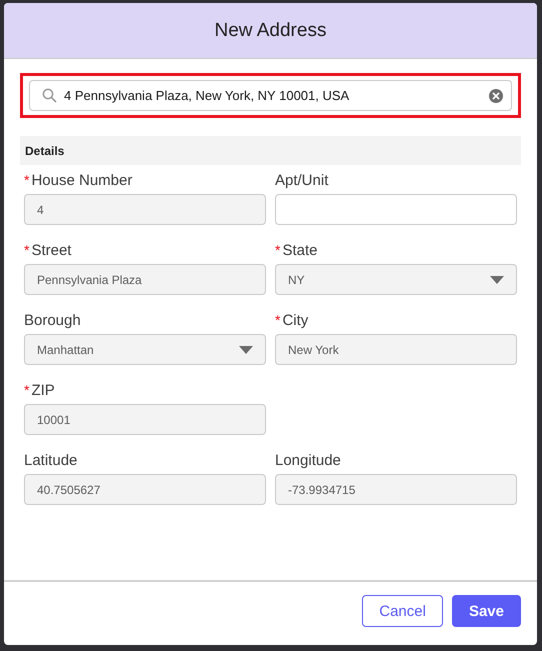  Describe the element at coordinates (44, 151) in the screenshot. I see `section-title: Details` at that location.